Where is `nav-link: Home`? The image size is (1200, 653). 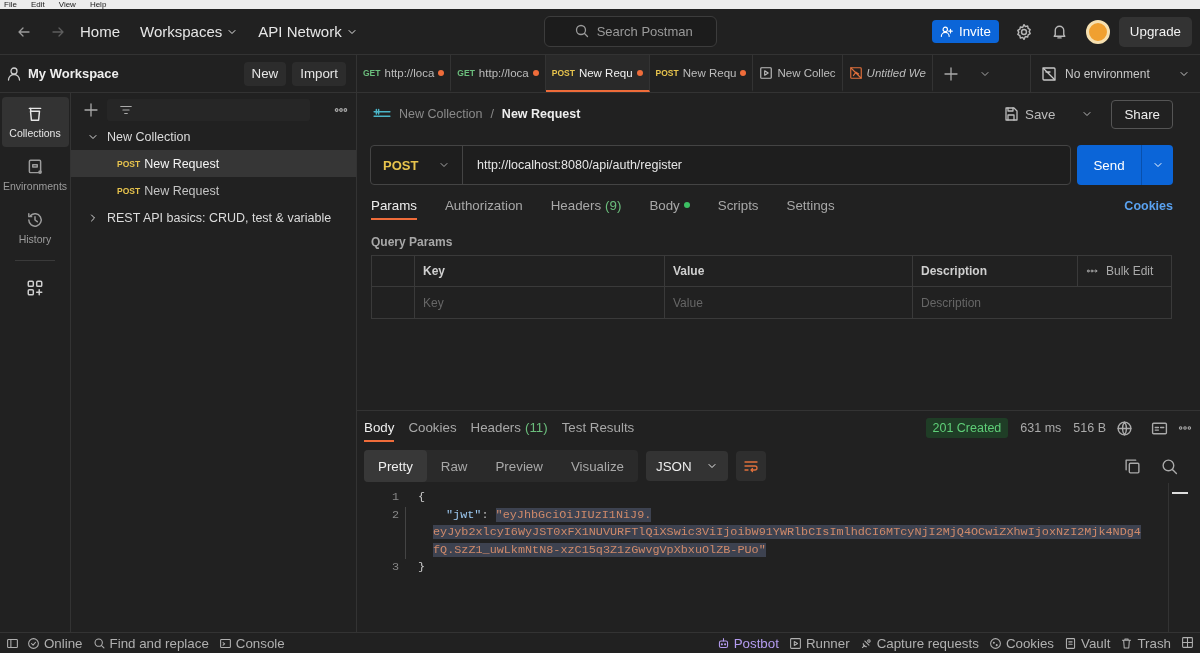
nav-link: Home is located at coordinates (100, 31).